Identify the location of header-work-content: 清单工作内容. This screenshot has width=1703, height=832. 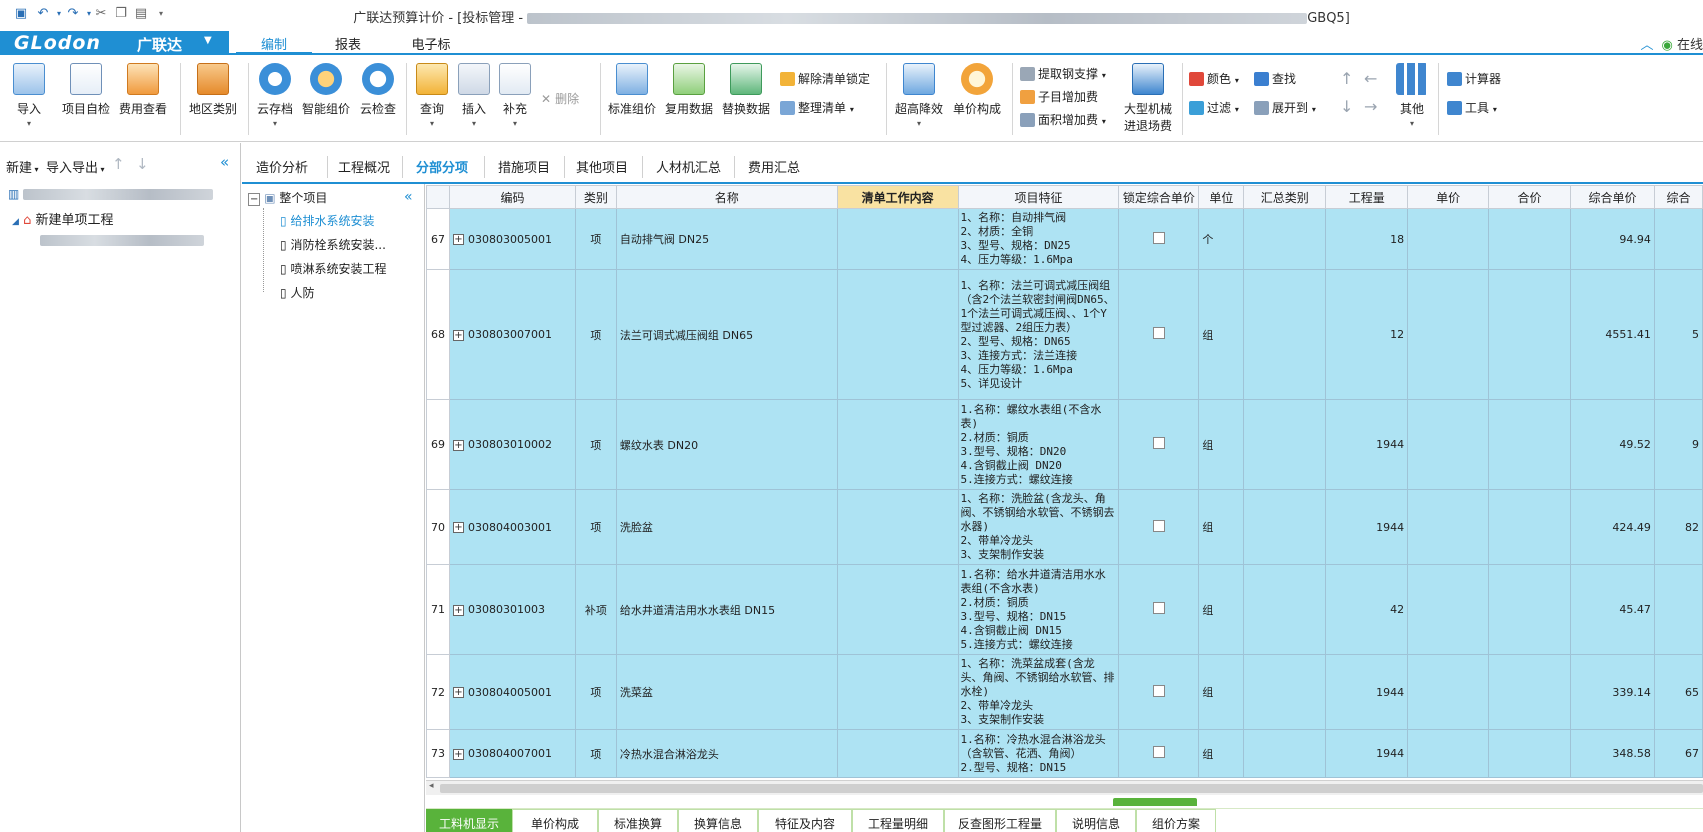
(897, 197).